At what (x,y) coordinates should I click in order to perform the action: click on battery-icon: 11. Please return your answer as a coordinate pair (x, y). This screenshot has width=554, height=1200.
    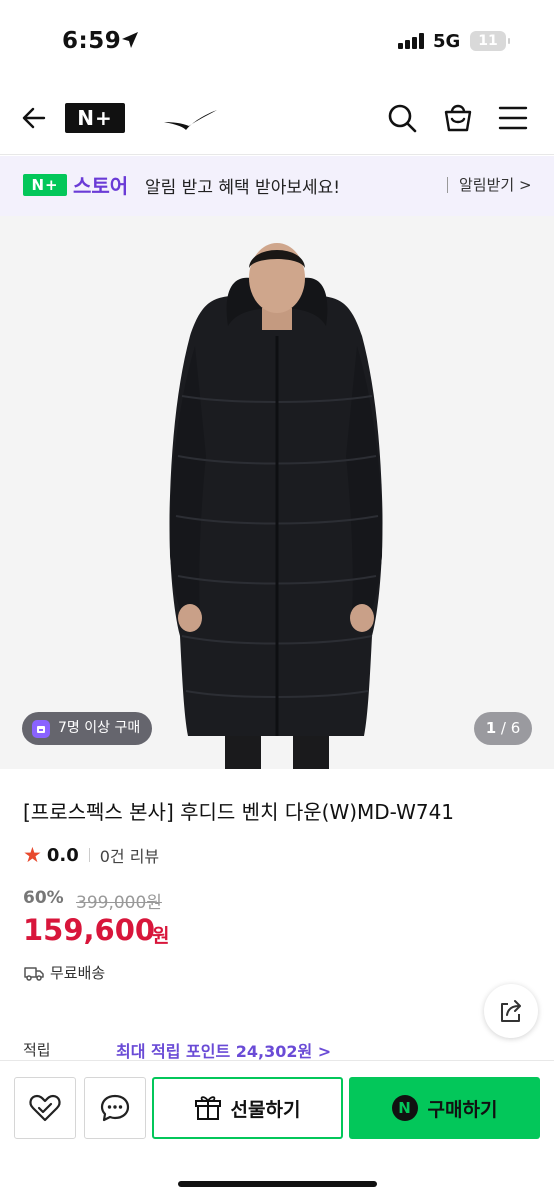
    Looking at the image, I should click on (490, 41).